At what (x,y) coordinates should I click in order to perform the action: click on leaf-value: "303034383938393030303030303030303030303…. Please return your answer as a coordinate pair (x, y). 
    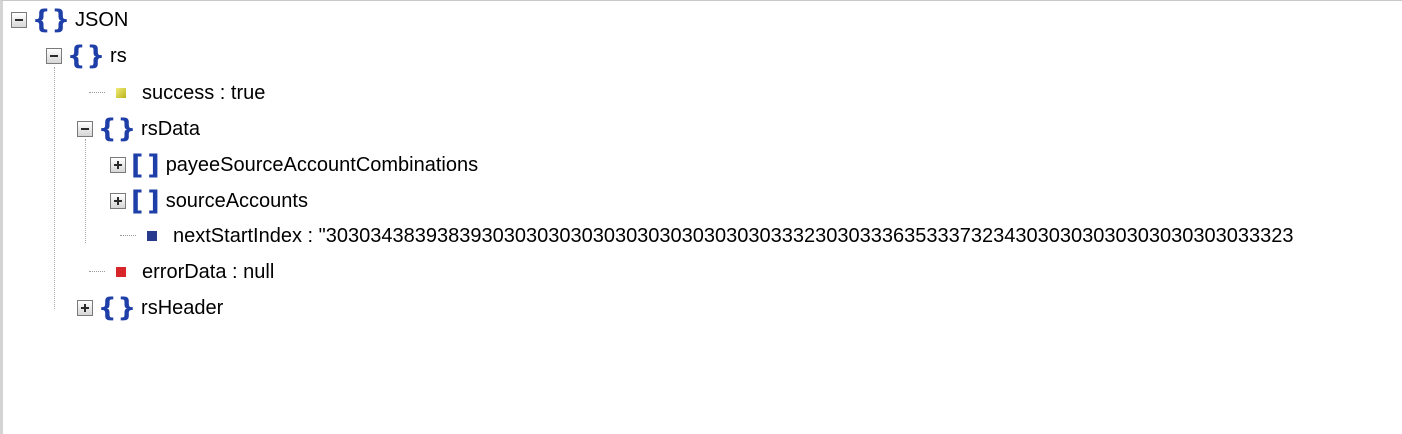
    Looking at the image, I should click on (806, 235).